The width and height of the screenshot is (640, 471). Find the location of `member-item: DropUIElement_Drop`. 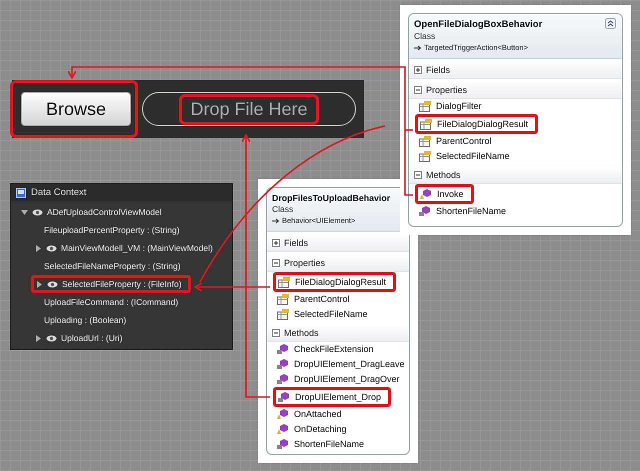

member-item: DropUIElement_Drop is located at coordinates (332, 397).